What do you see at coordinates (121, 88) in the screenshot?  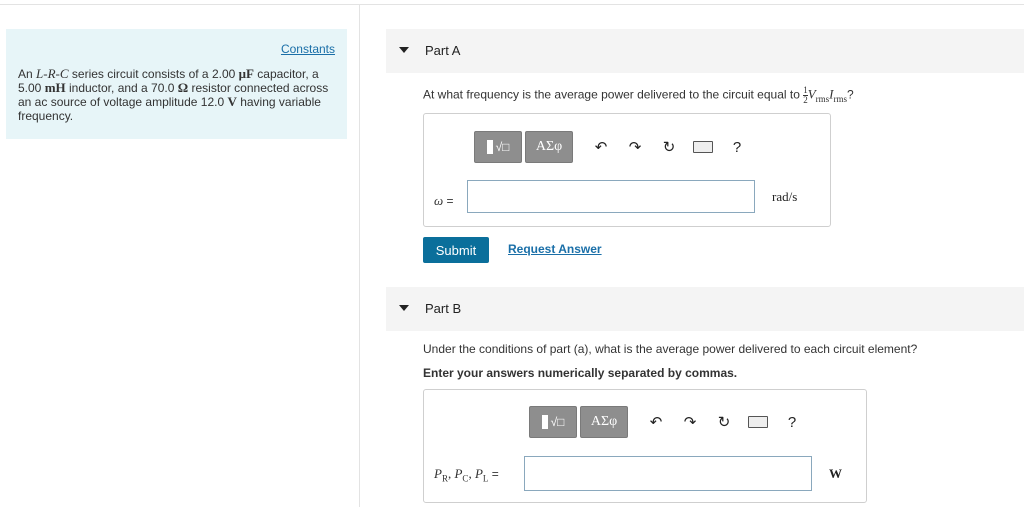 I see `stmt-text: inductor, and a 70.0` at bounding box center [121, 88].